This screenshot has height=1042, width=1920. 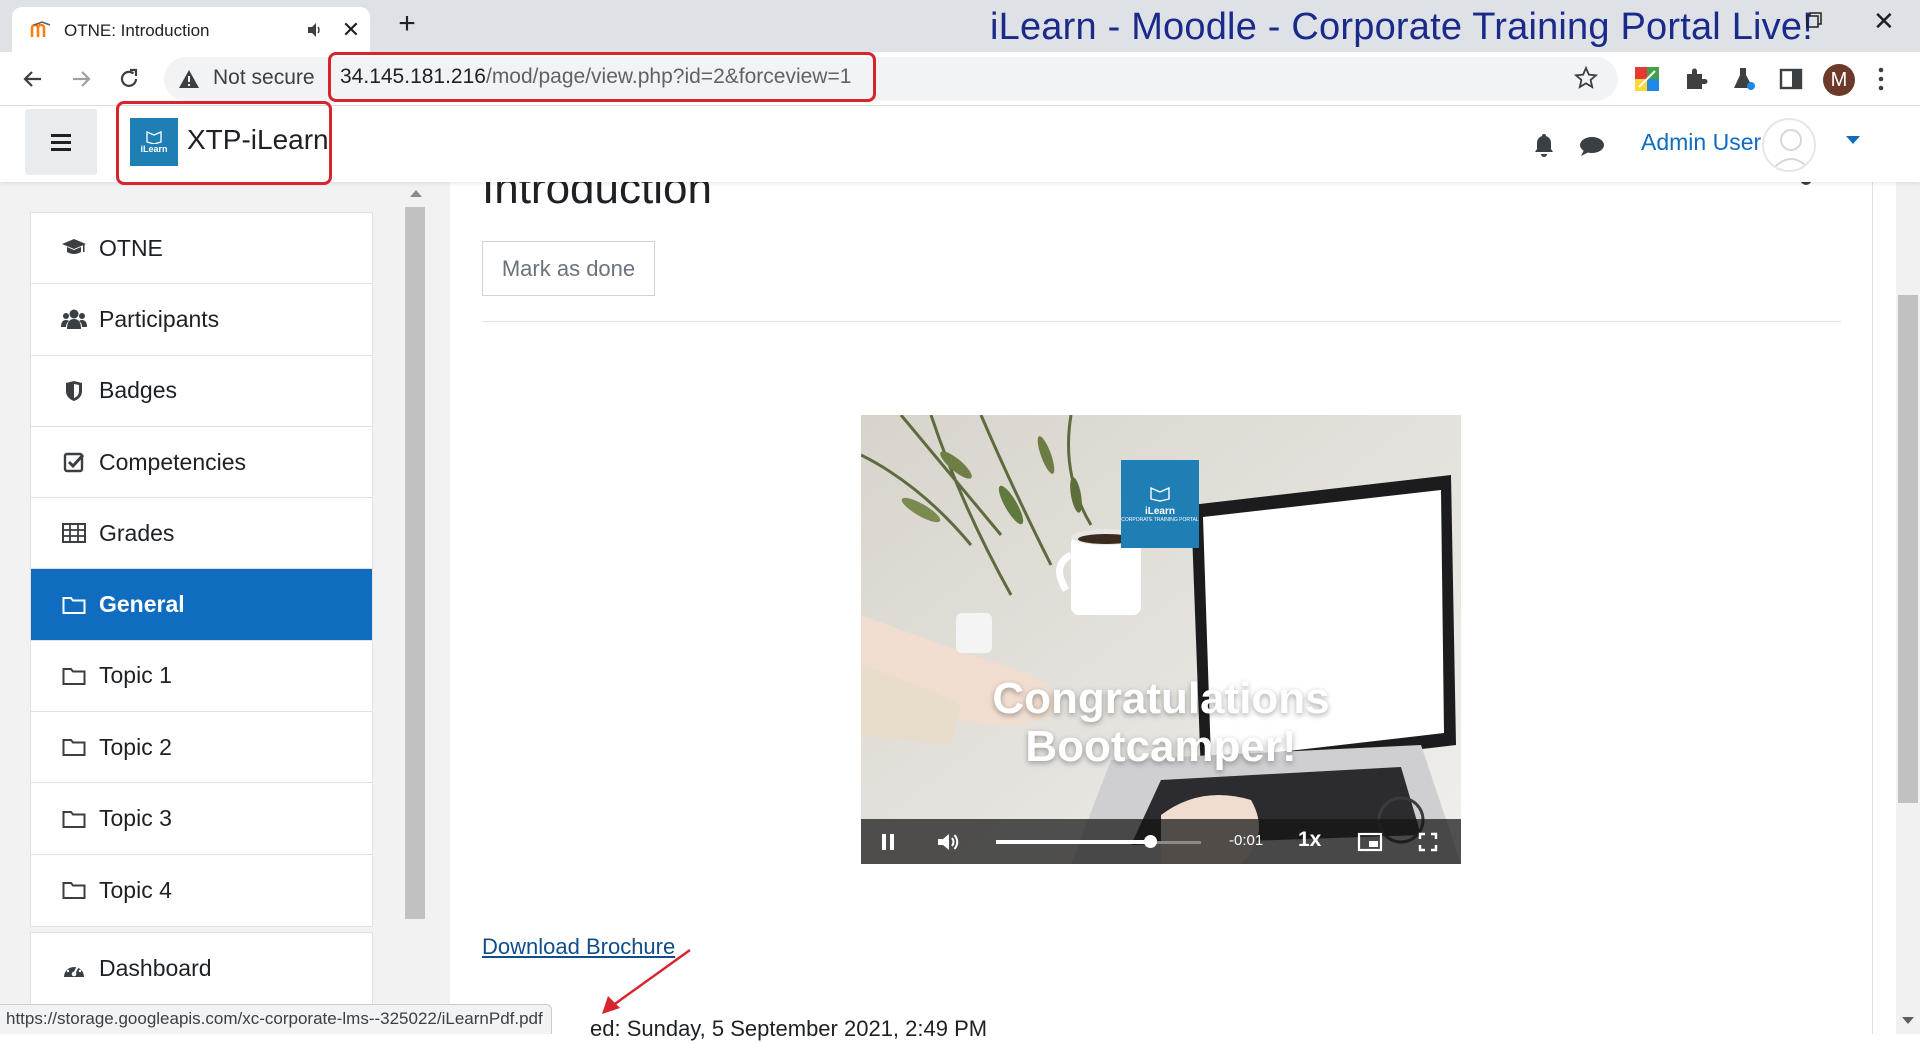 I want to click on content-border, so click(x=1872, y=608).